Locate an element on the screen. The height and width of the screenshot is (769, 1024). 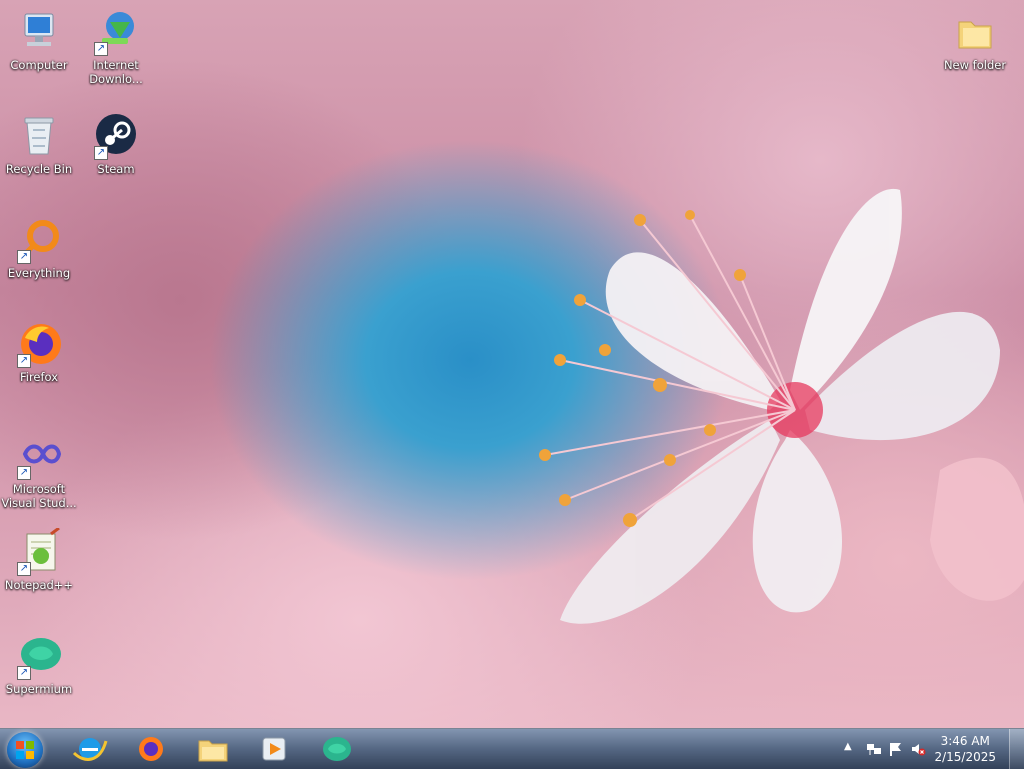
desktop-icon-label: New folder is located at coordinates (975, 65).